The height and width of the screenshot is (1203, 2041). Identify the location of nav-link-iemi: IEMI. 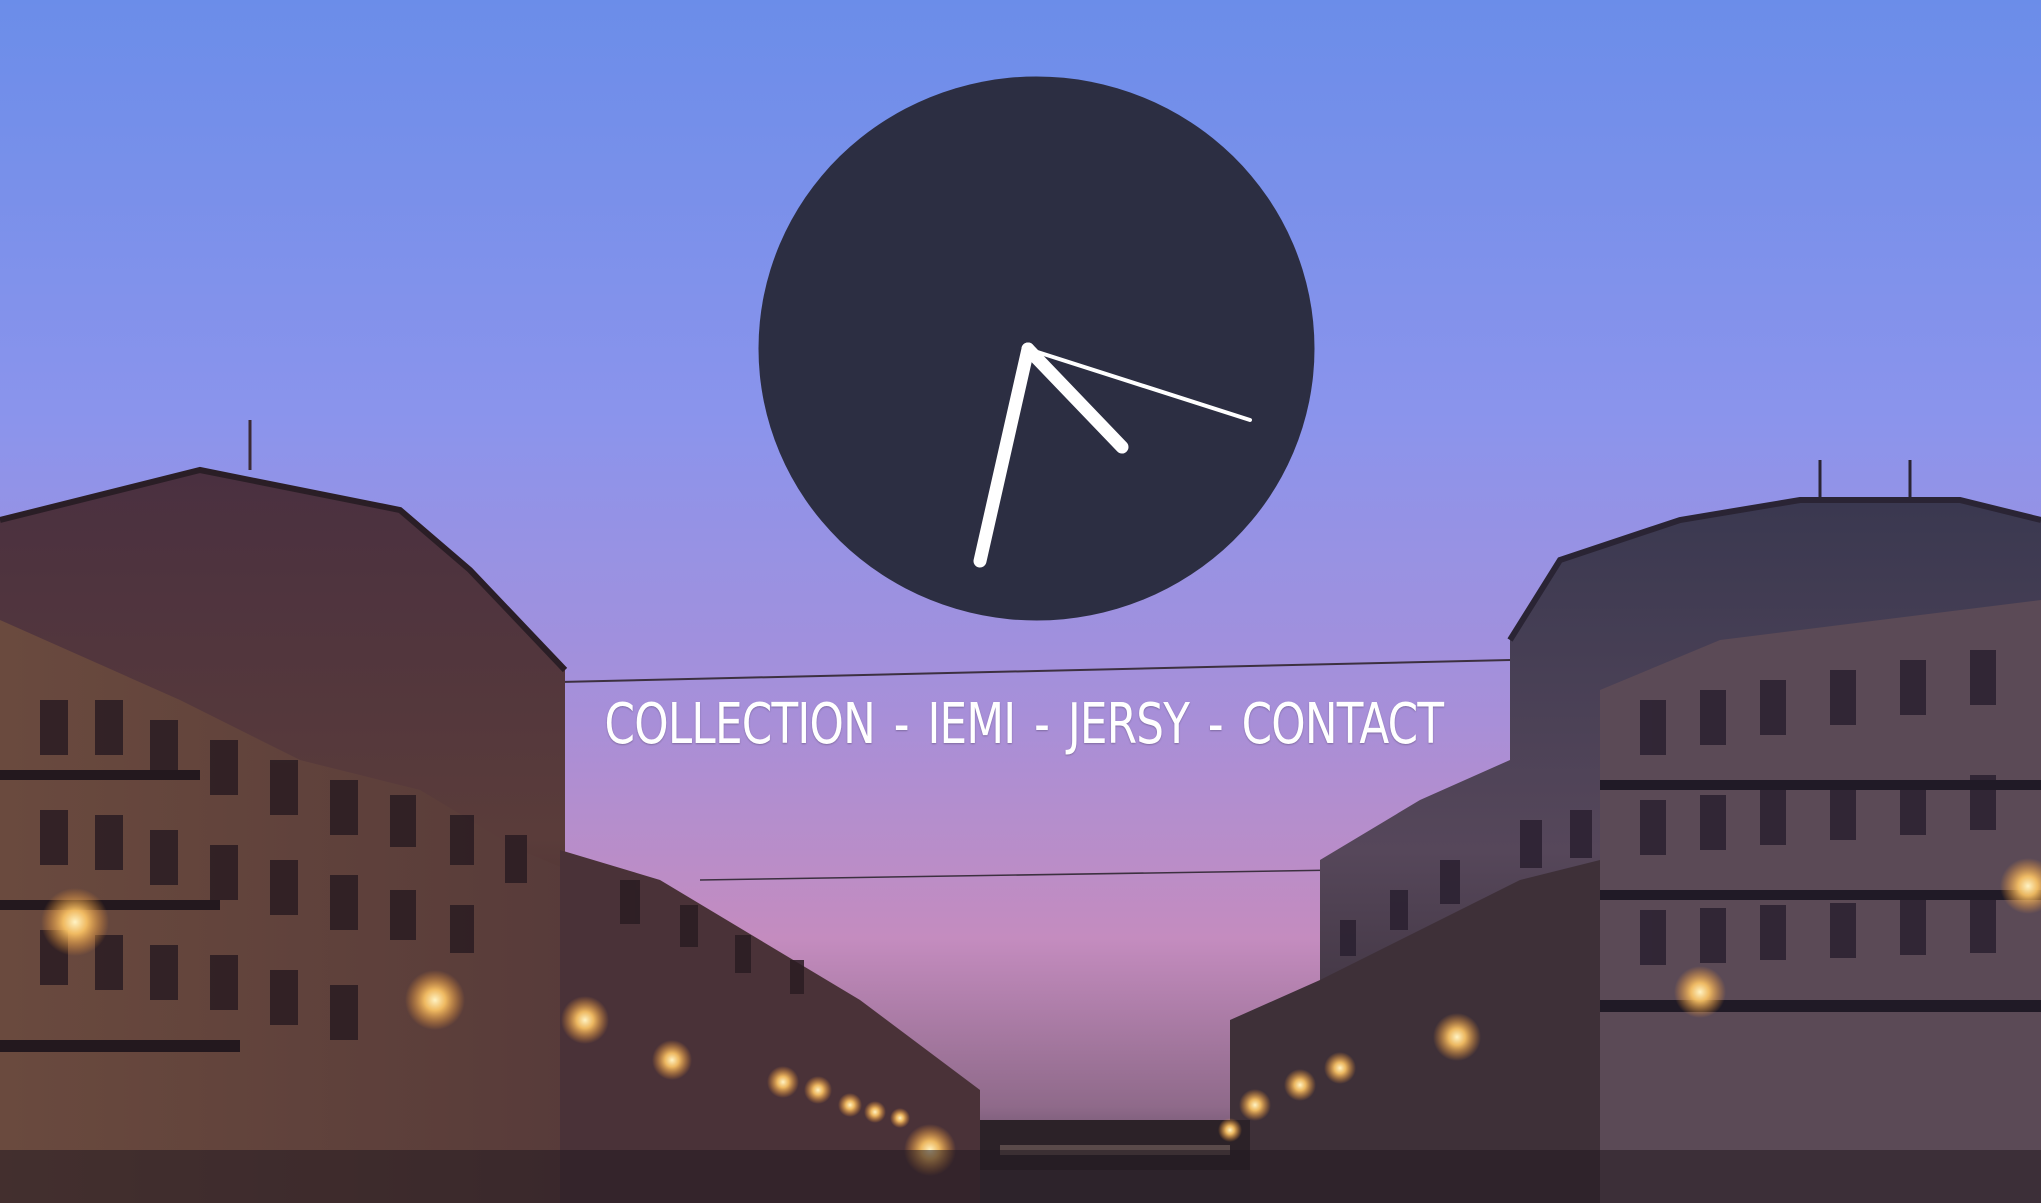
(971, 724).